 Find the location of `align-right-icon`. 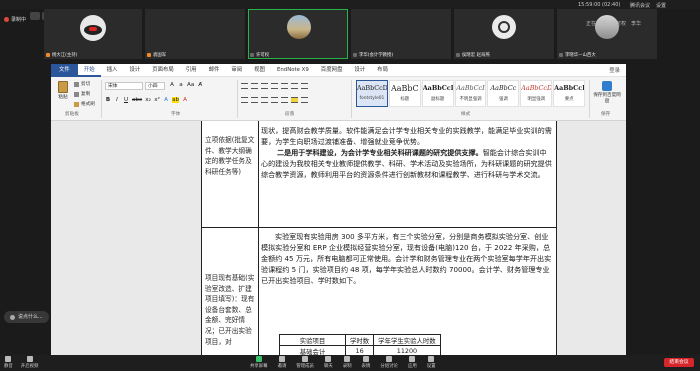

align-right-icon is located at coordinates (264, 100).